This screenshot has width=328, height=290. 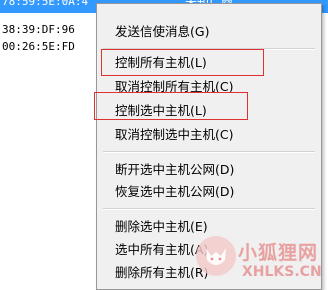 I want to click on menu-item-disconnect-selected-internet: 断开选中主机公网(D), so click(x=215, y=170).